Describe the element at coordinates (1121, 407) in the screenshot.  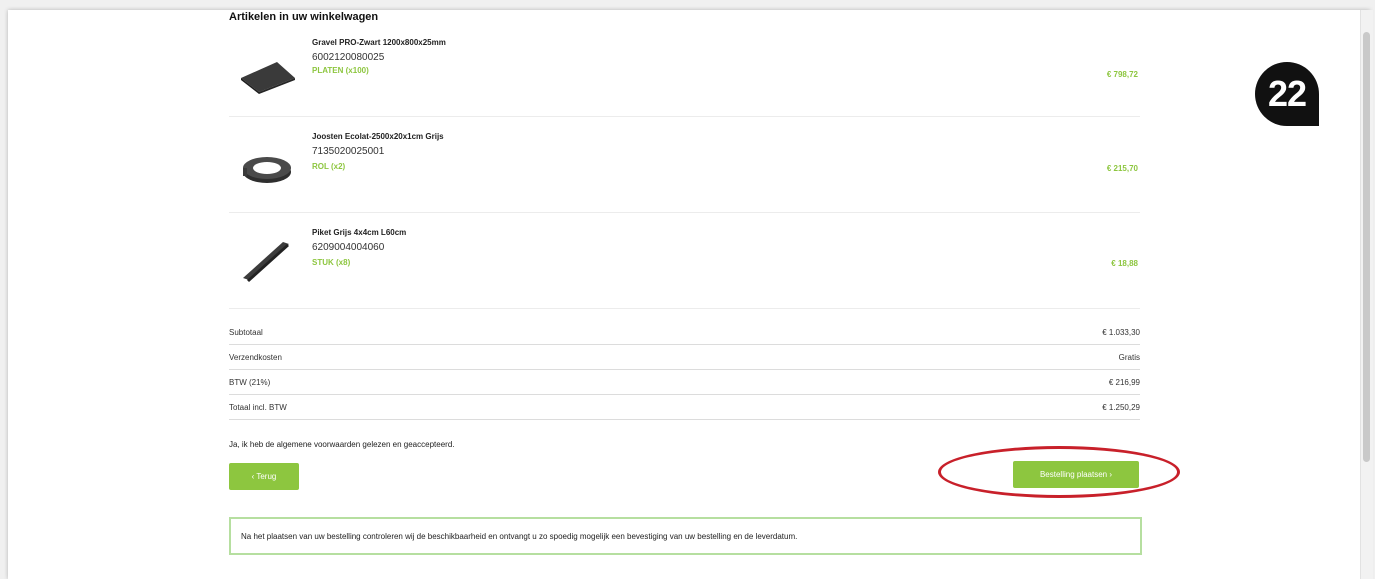
I see `total-value: € 1.250,29` at that location.